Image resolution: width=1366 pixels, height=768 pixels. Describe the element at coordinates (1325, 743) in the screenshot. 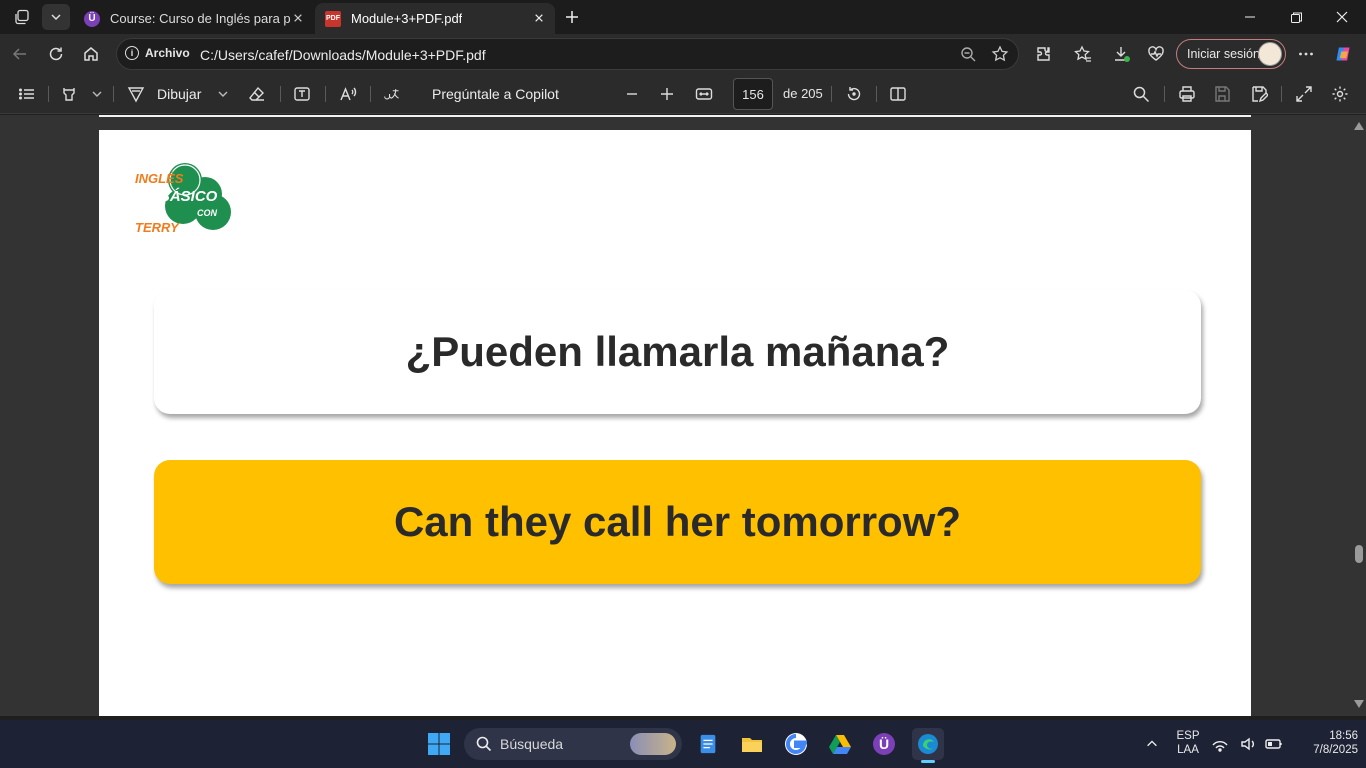

I see `clock: 18:56 7/8/2025` at that location.